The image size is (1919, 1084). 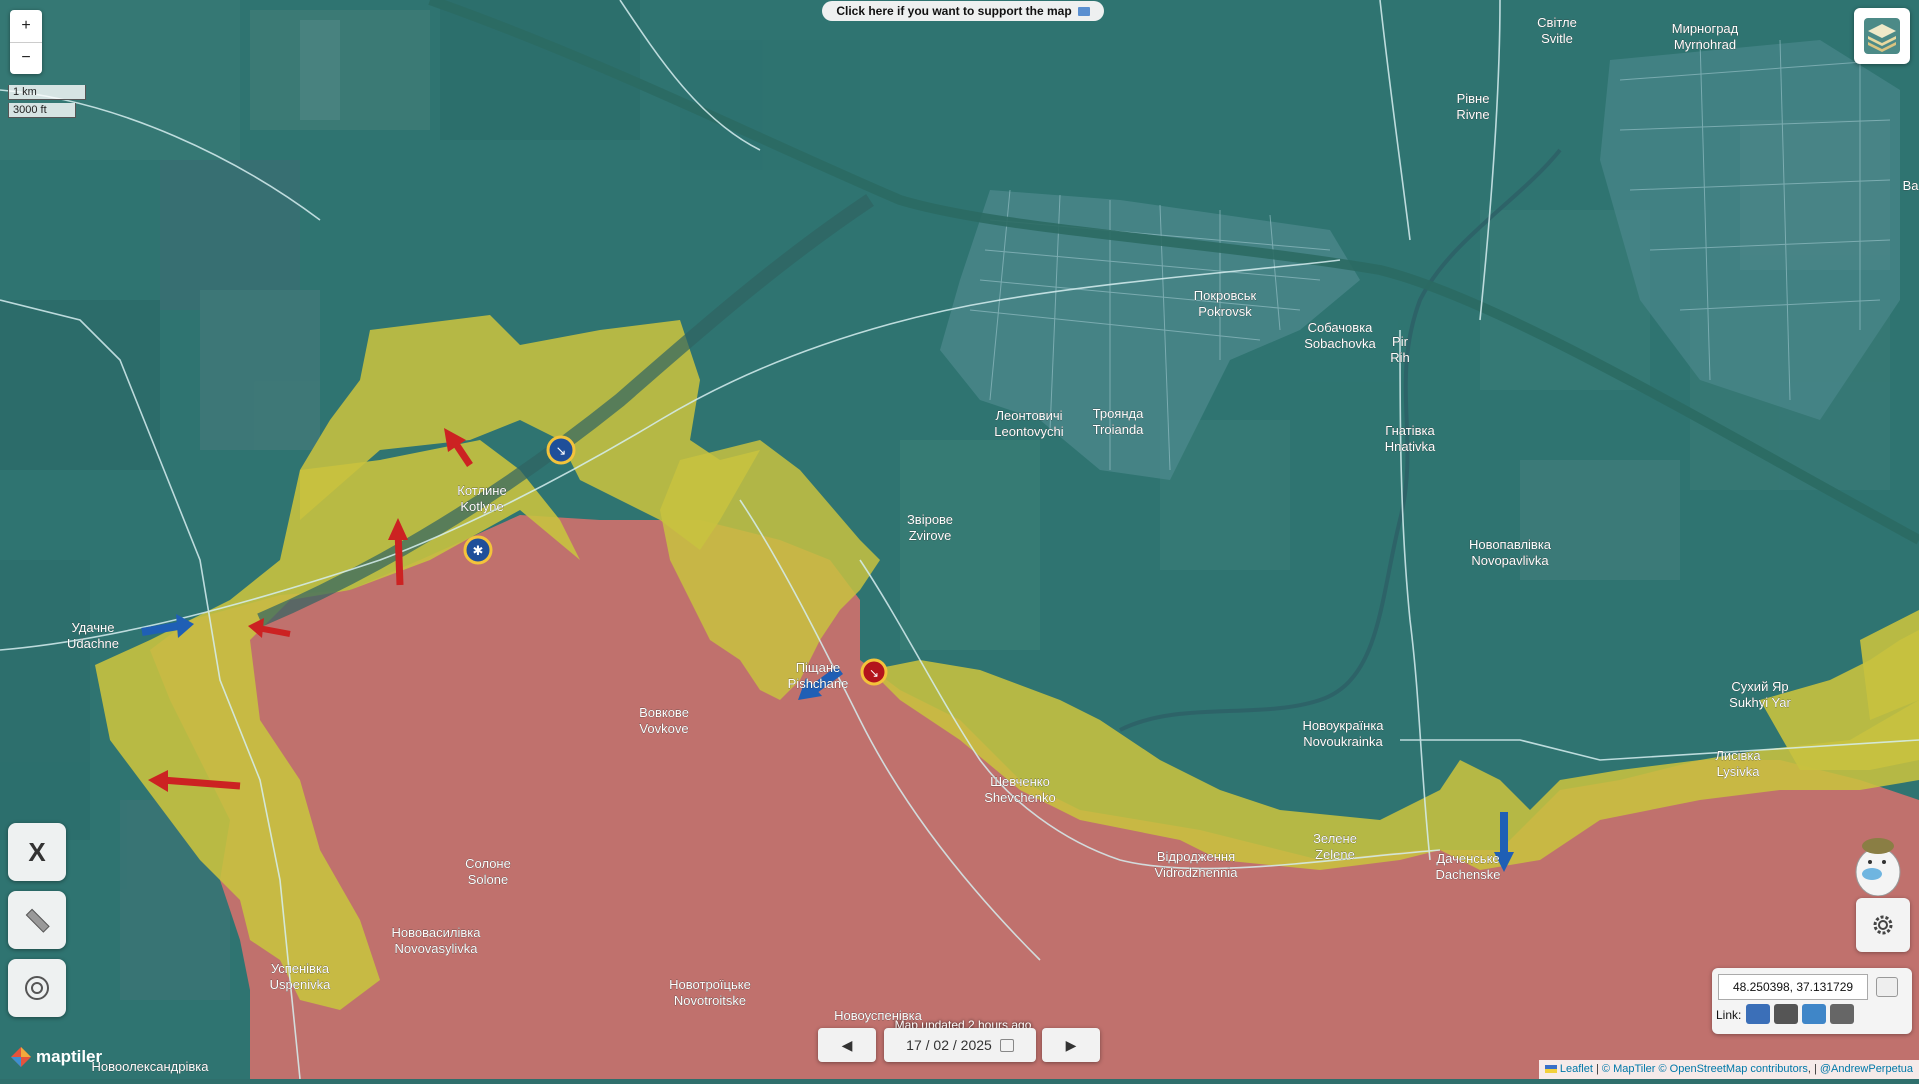 I want to click on label-lysivka-en: Lysivka, so click(x=1739, y=771).